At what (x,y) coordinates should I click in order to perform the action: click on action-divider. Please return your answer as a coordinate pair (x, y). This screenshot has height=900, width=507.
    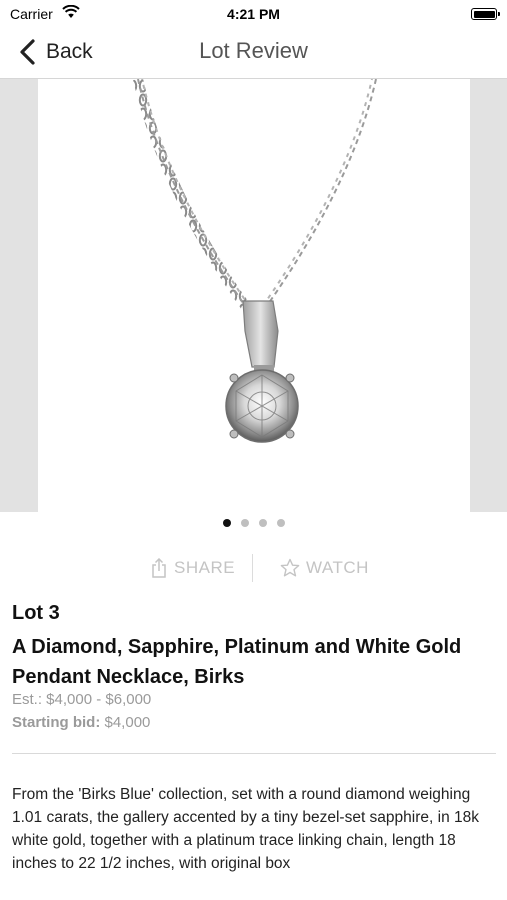
    Looking at the image, I should click on (252, 568).